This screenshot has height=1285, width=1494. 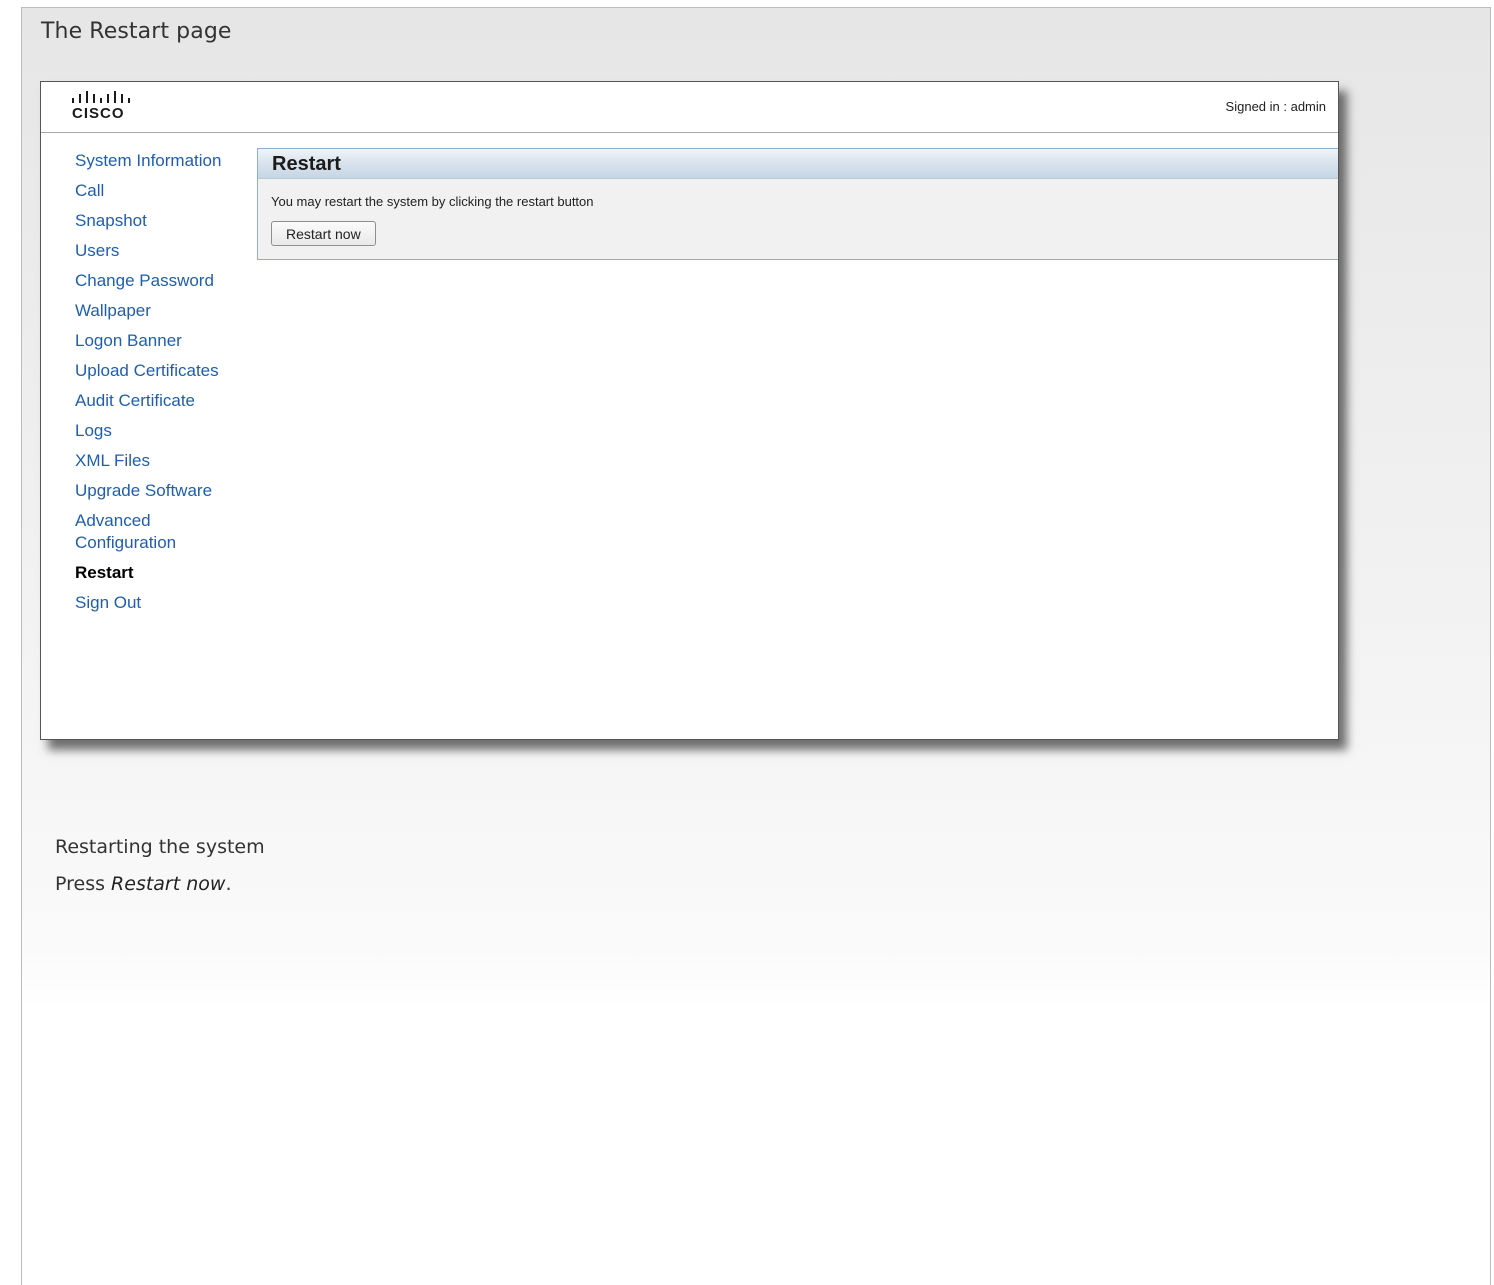 I want to click on signed-in-status: Signed in : admin, so click(x=1275, y=106).